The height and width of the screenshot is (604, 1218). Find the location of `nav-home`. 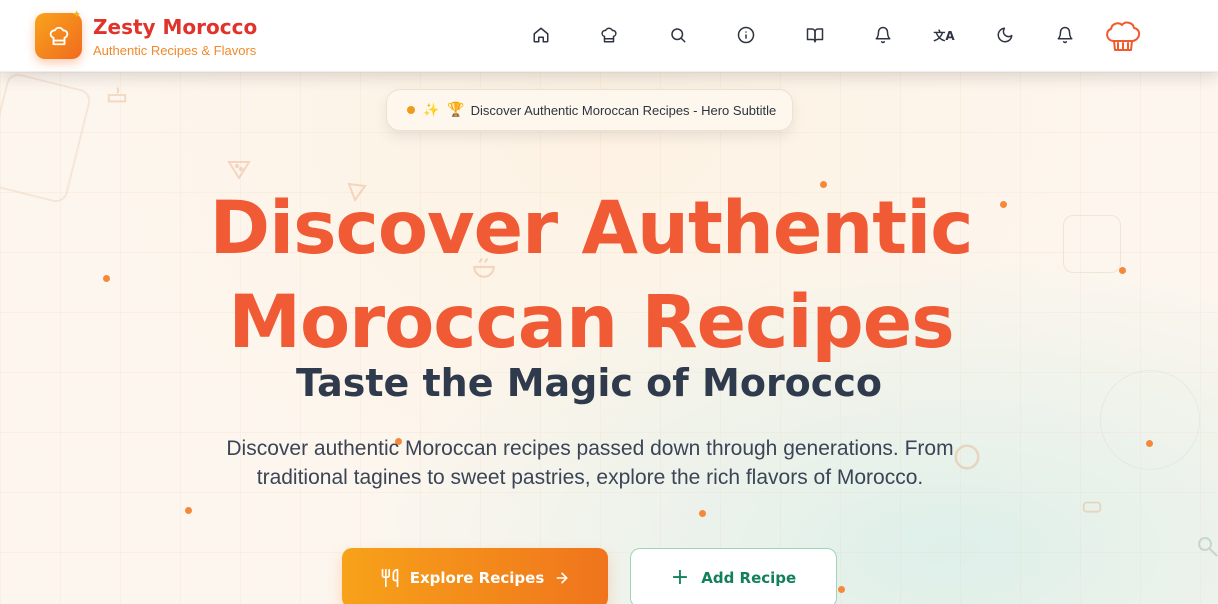

nav-home is located at coordinates (541, 35).